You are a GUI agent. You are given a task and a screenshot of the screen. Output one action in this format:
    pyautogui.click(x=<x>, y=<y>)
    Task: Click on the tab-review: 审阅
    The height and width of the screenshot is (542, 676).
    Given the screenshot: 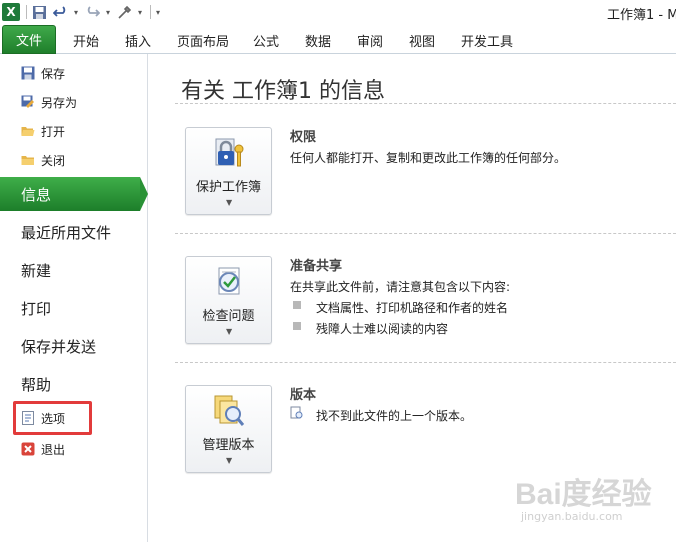 What is the action you would take?
    pyautogui.click(x=370, y=40)
    